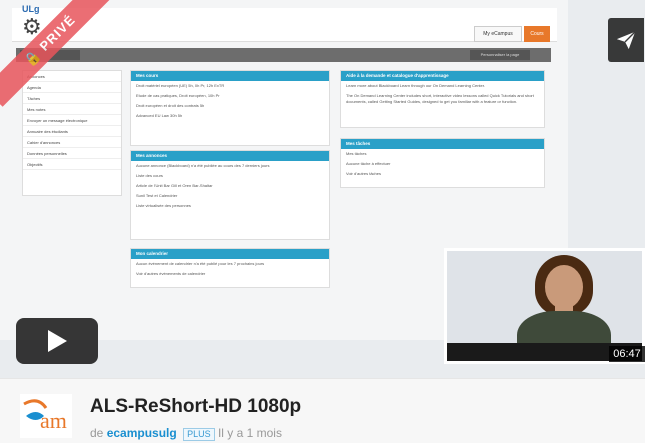 The image size is (645, 443). Describe the element at coordinates (72, 109) in the screenshot. I see `sidebar-item: Mes notes` at that location.